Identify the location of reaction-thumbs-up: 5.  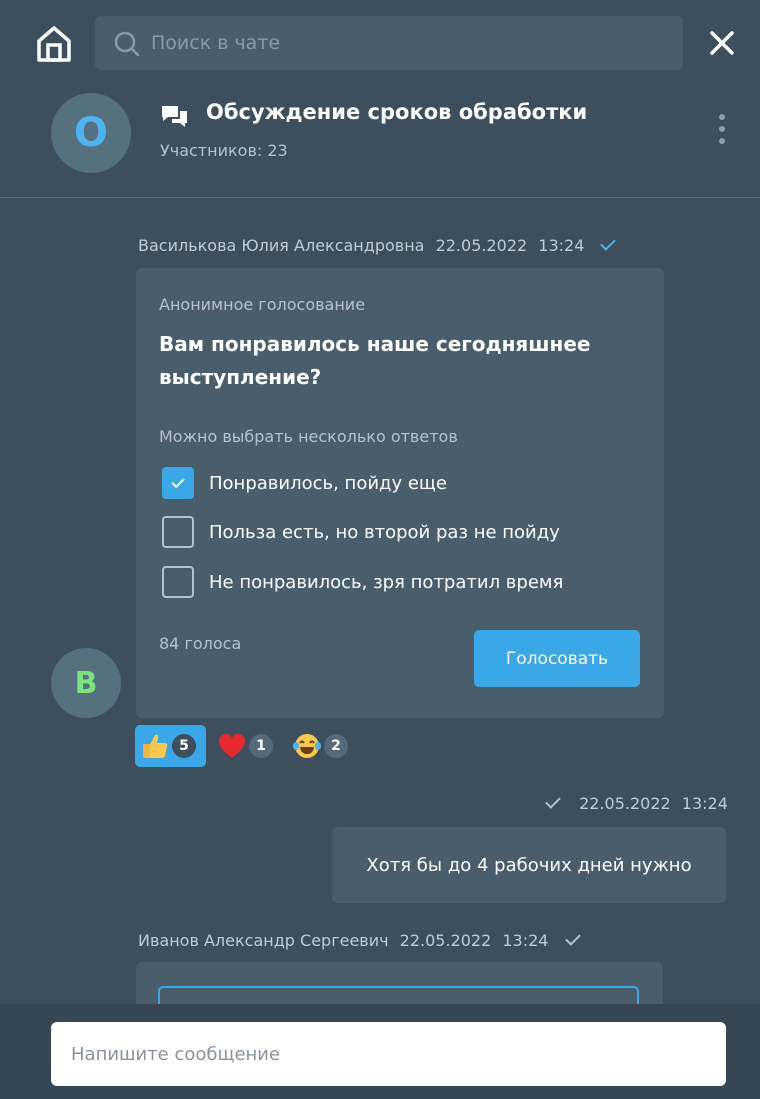
(170, 746).